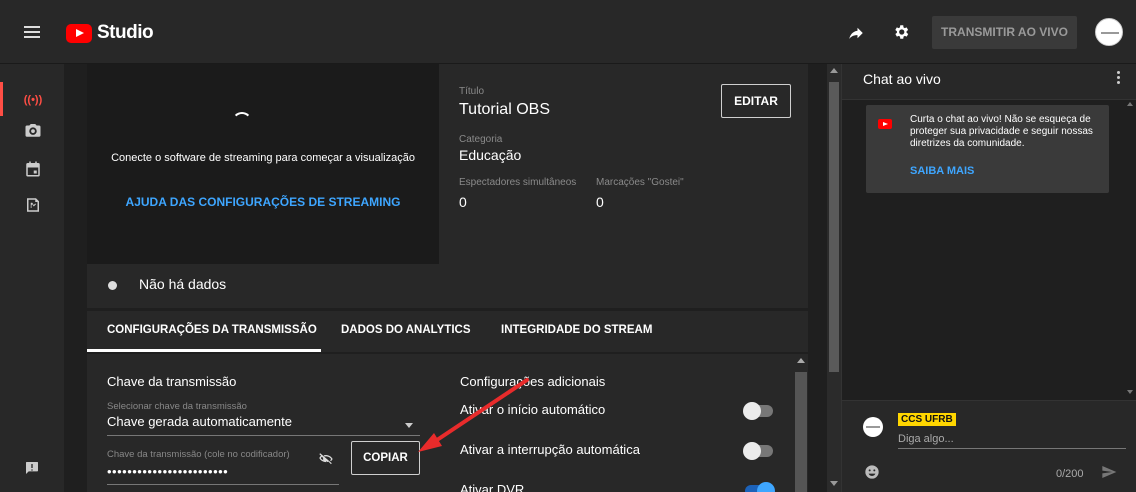 The image size is (1136, 492). What do you see at coordinates (199, 421) in the screenshot?
I see `select-key-dropdown: Chave gerada automaticamente` at bounding box center [199, 421].